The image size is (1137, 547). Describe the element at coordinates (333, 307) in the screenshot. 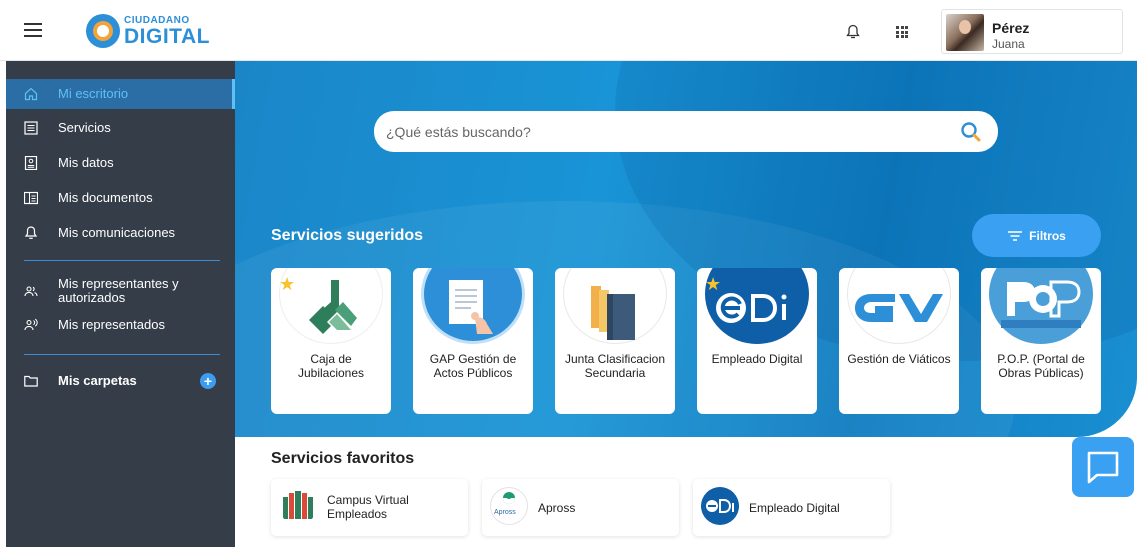

I see `caja-jubilaciones-logo` at that location.